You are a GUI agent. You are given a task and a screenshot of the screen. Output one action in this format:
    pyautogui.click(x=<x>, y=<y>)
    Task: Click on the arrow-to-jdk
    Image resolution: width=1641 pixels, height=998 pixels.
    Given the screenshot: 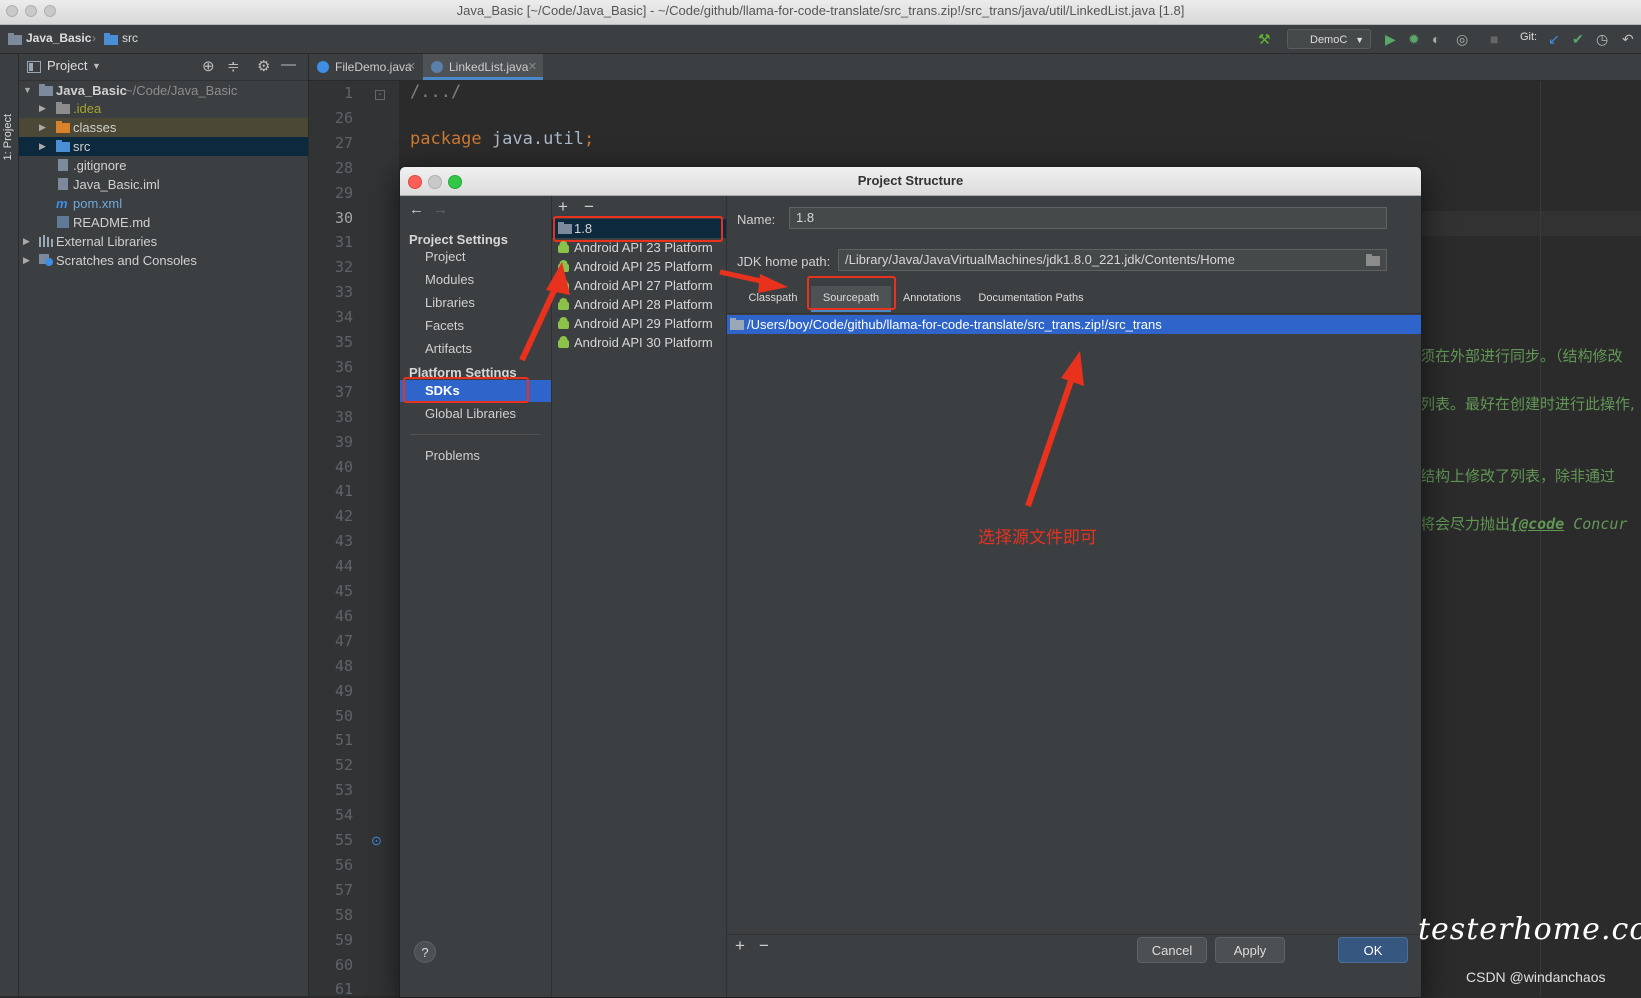 What is the action you would take?
    pyautogui.click(x=540, y=321)
    